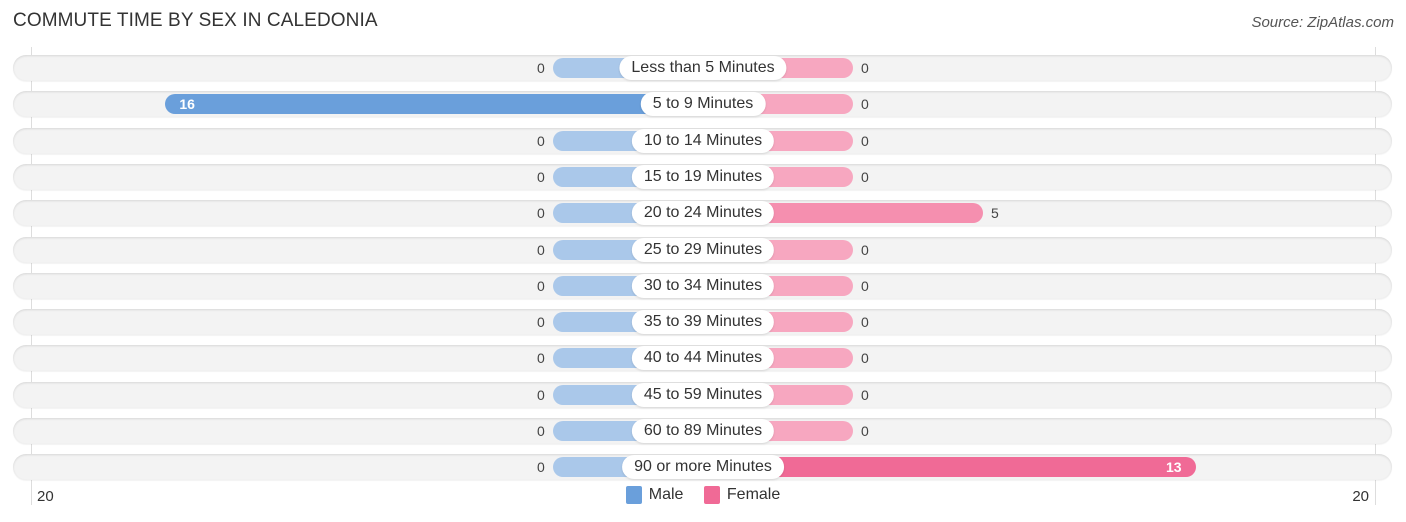  I want to click on chart-title: COMMUTE TIME BY SEX IN CALEDONIA, so click(195, 20).